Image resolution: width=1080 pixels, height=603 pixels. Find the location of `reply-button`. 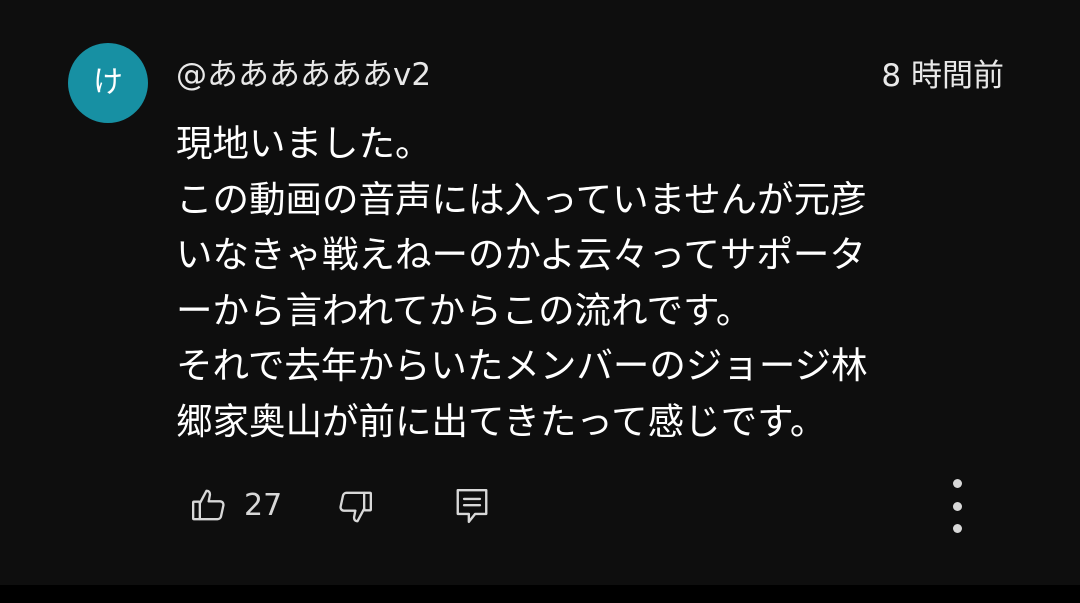

reply-button is located at coordinates (472, 506).